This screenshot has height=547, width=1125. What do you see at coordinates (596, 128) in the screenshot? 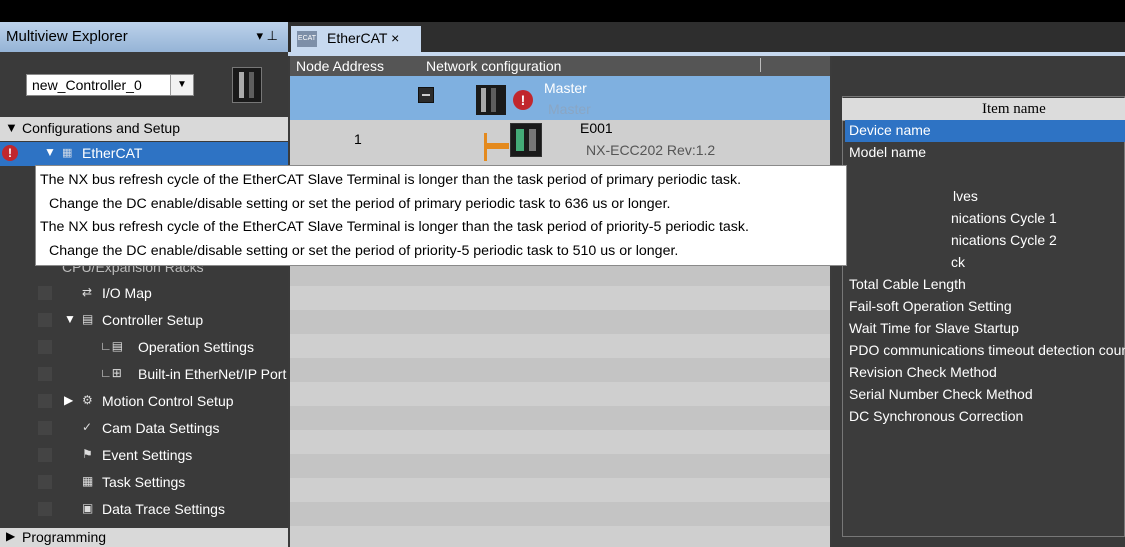
I see `node-name: E001` at bounding box center [596, 128].